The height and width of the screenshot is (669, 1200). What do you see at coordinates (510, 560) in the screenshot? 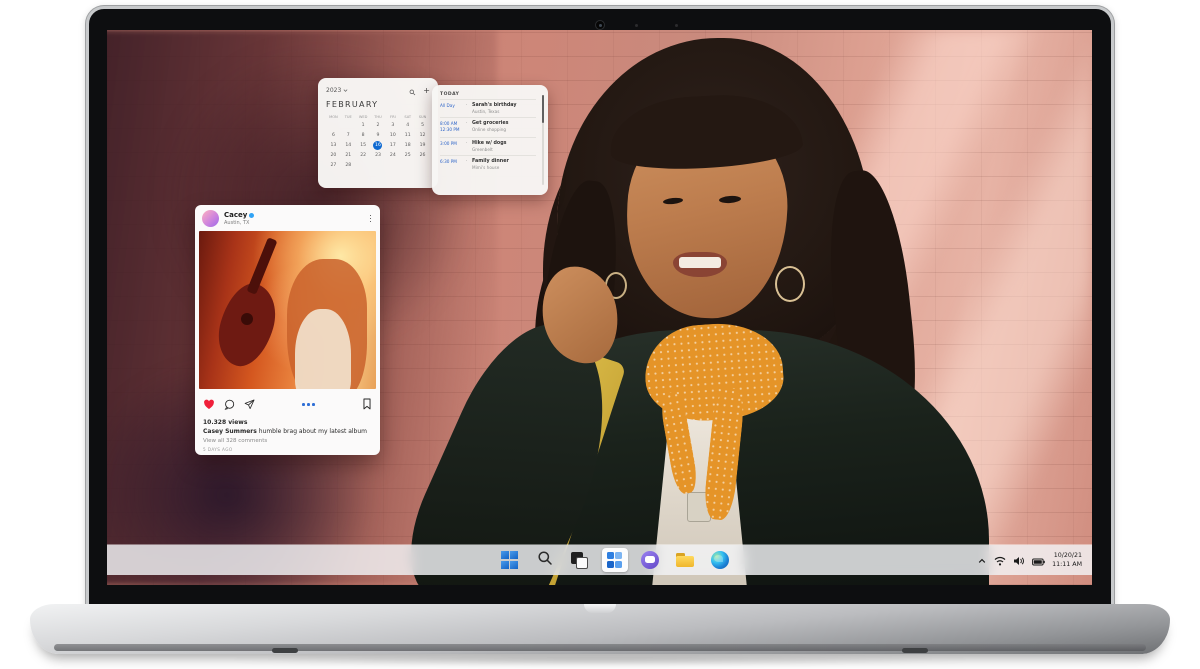
I see `start-button` at bounding box center [510, 560].